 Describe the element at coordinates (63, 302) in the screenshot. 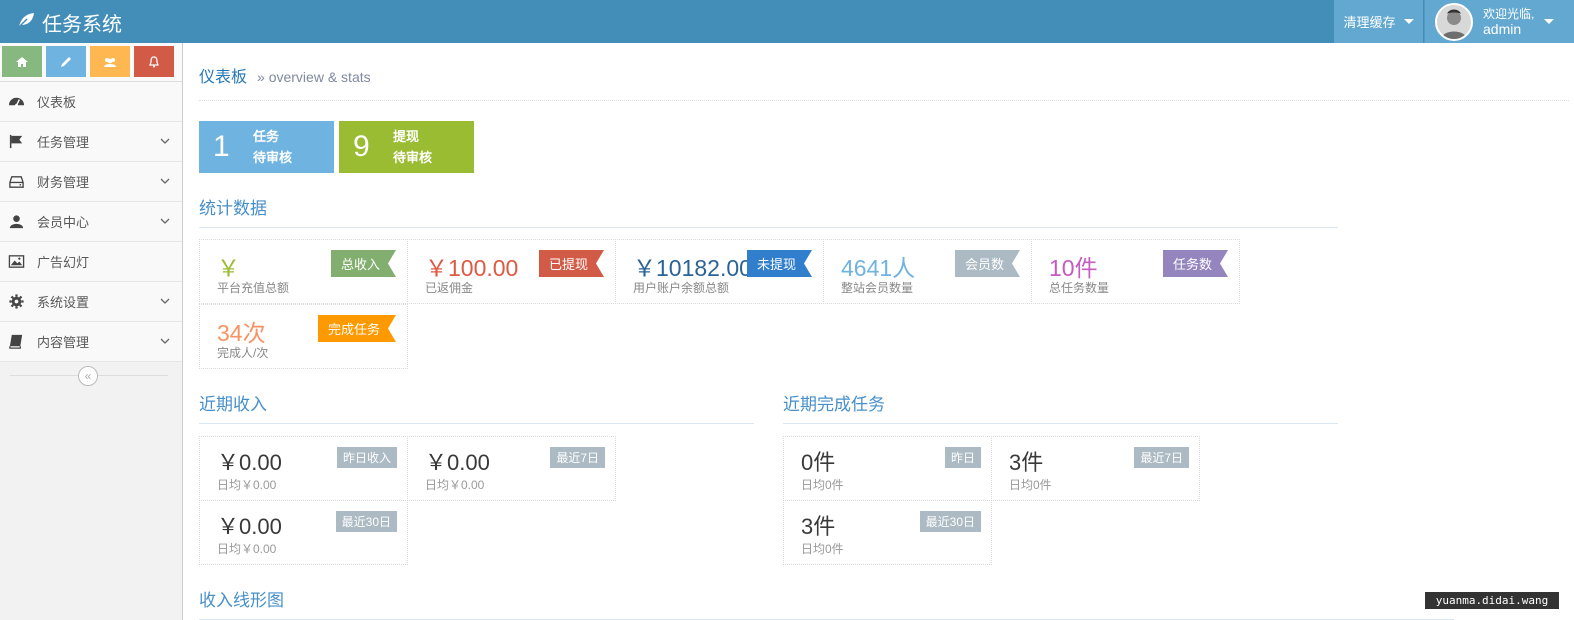

I see `sidebar-item-label: 系统设置` at that location.